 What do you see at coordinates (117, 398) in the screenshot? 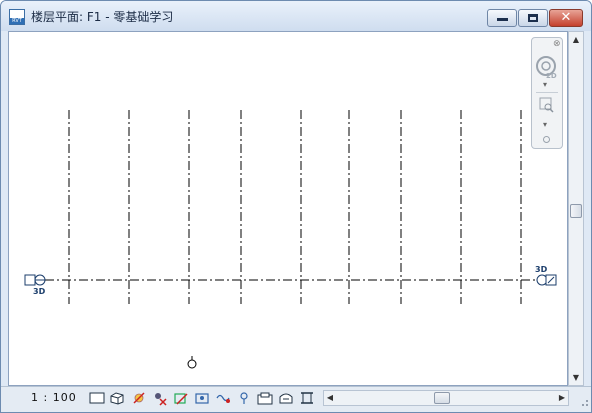
I see `visual-style-icon` at bounding box center [117, 398].